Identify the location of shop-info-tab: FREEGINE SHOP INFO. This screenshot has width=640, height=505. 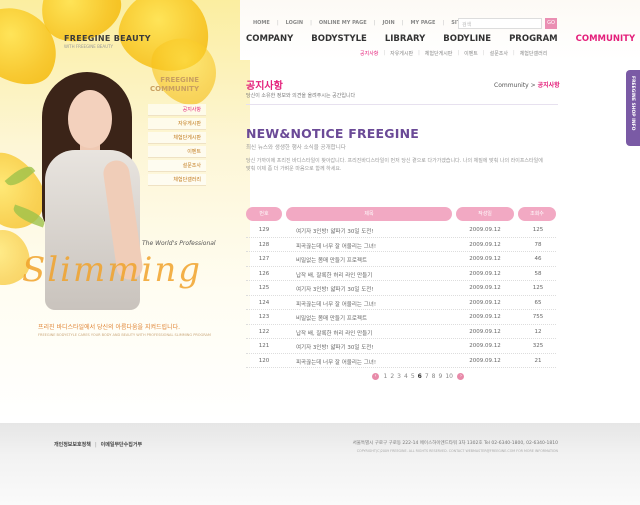
(633, 108).